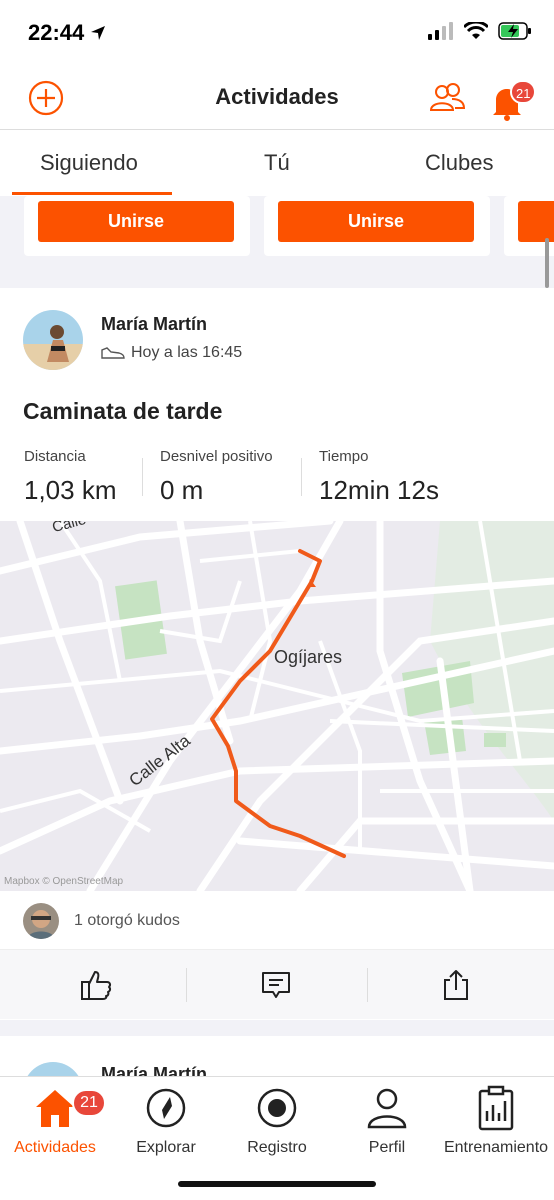 This screenshot has height=1200, width=554. What do you see at coordinates (523, 92) in the screenshot?
I see `notification-badge: 21` at bounding box center [523, 92].